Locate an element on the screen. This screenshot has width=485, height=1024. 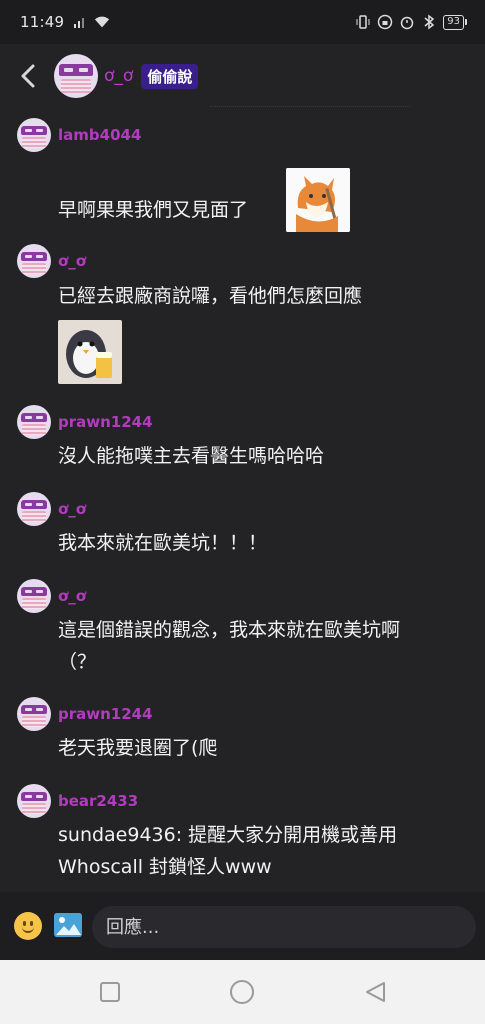
header-username: ơ_ơ is located at coordinates (118, 76).